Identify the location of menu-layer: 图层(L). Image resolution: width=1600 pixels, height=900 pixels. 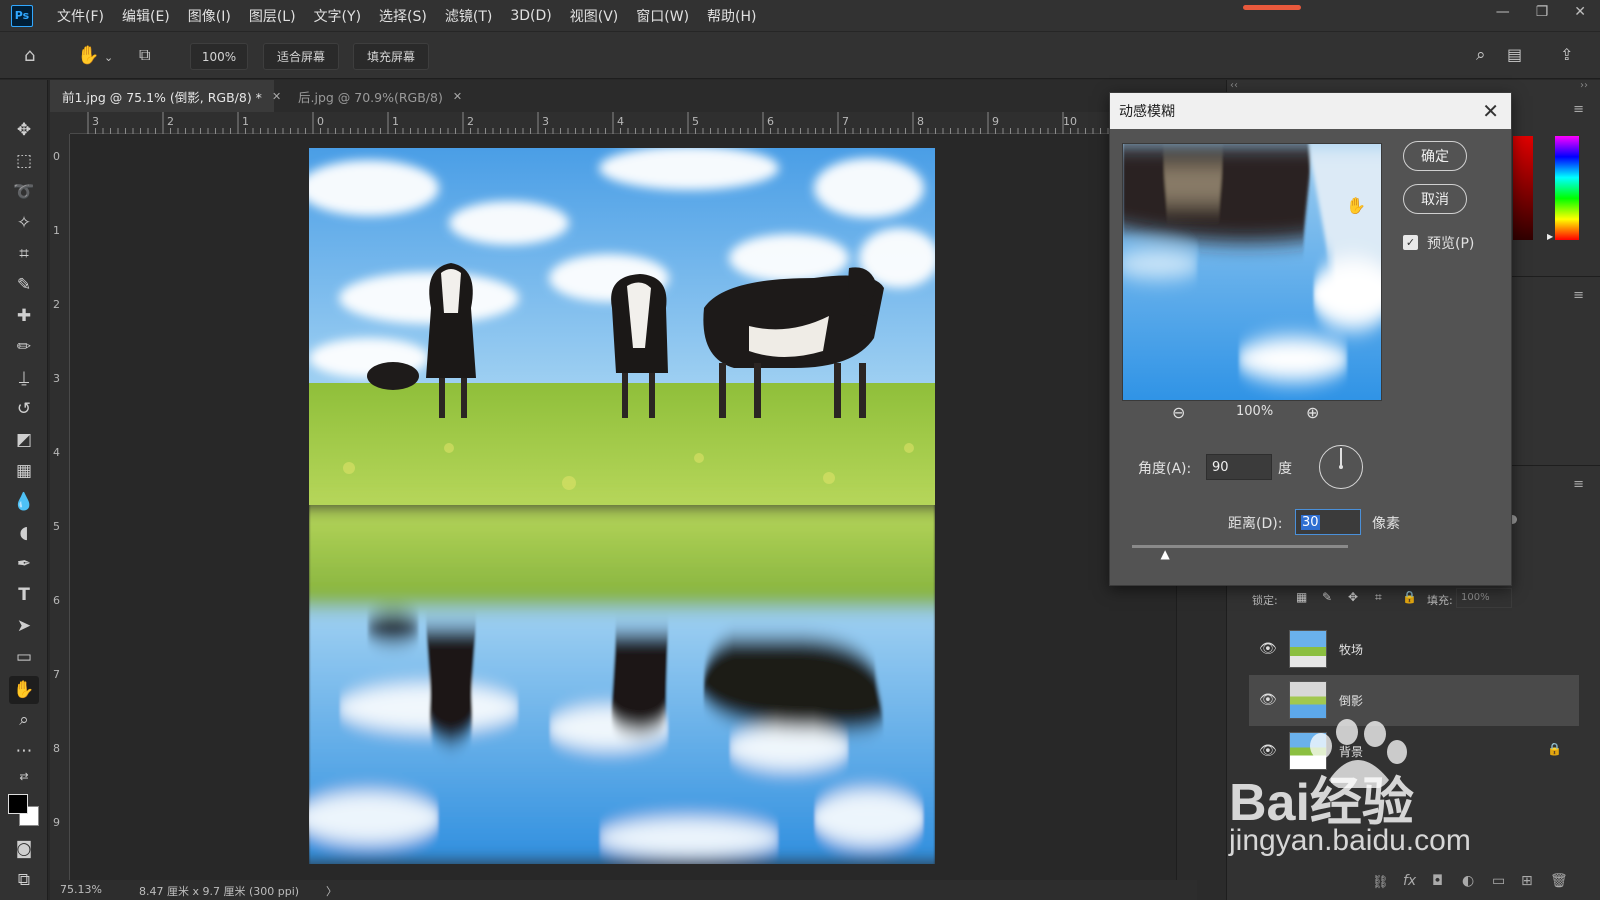
(272, 16).